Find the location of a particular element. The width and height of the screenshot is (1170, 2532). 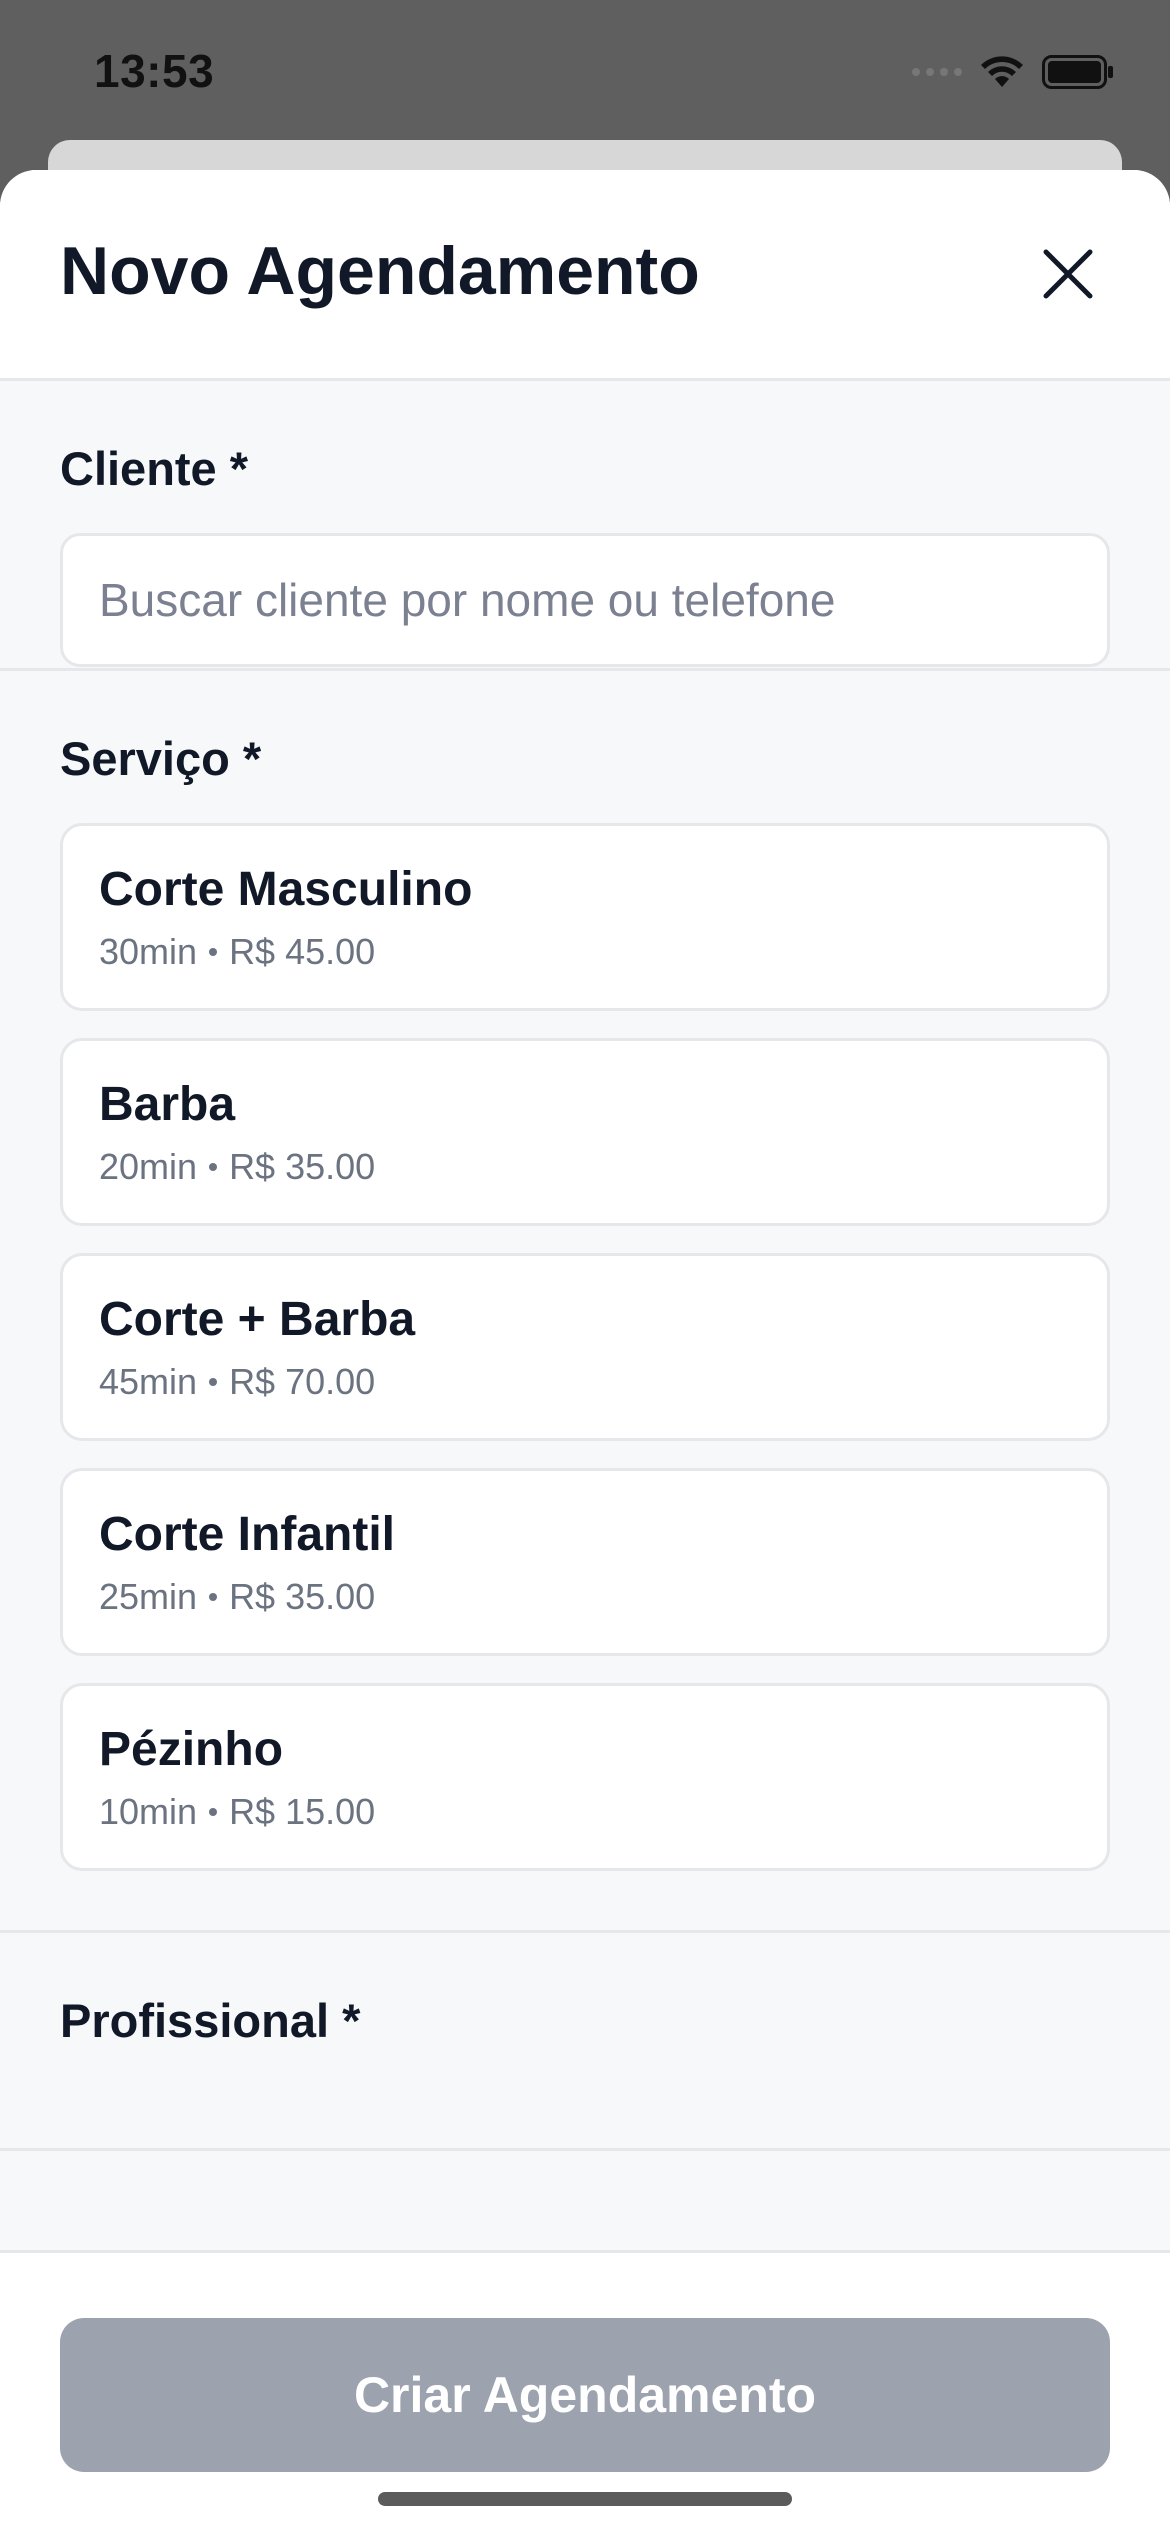

service-duration: 20min is located at coordinates (148, 1166).